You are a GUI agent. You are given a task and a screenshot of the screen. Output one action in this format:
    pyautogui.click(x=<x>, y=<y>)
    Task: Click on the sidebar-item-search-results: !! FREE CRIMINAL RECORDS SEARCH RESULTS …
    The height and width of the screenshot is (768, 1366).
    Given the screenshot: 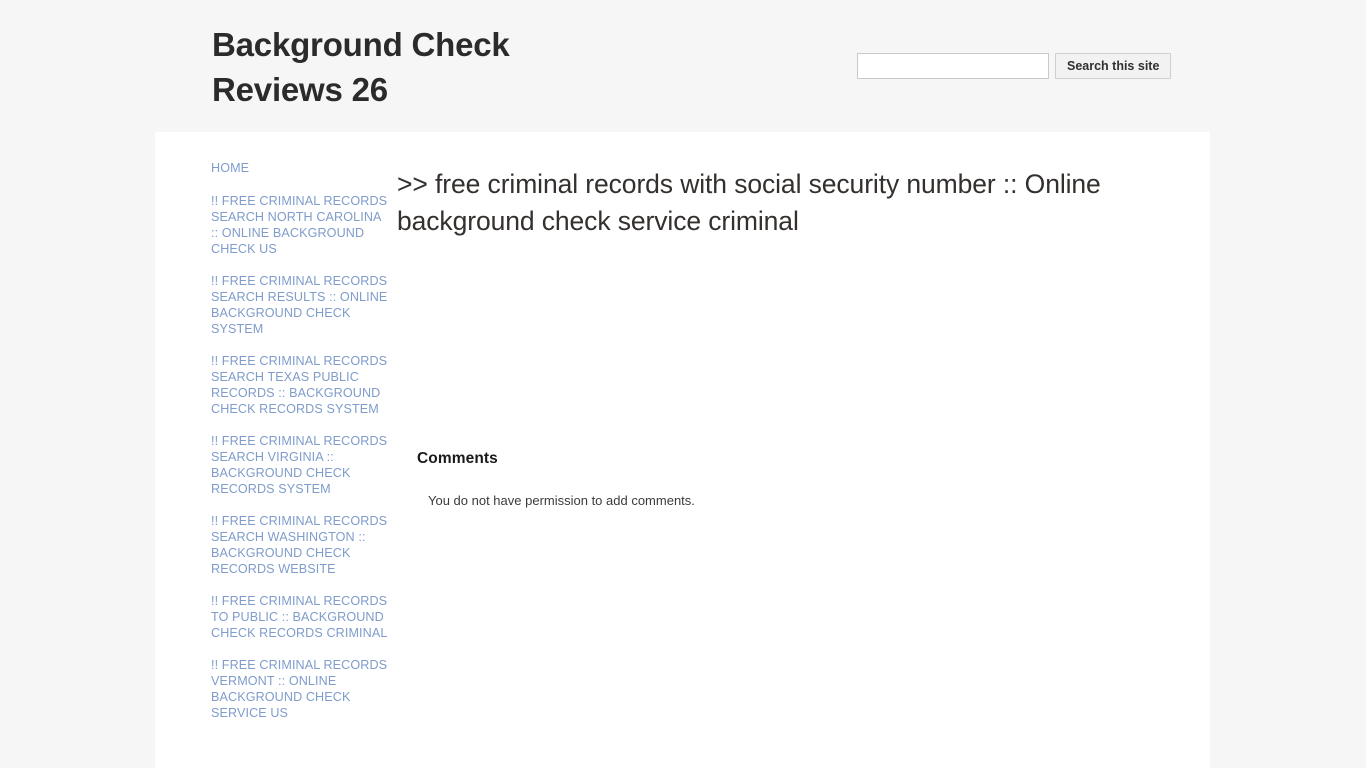 What is the action you would take?
    pyautogui.click(x=301, y=305)
    